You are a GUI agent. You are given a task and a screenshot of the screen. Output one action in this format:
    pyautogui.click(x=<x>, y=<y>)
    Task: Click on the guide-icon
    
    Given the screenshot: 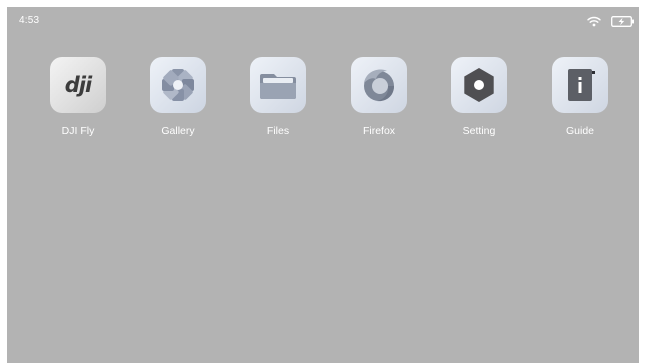 What is the action you would take?
    pyautogui.click(x=580, y=85)
    